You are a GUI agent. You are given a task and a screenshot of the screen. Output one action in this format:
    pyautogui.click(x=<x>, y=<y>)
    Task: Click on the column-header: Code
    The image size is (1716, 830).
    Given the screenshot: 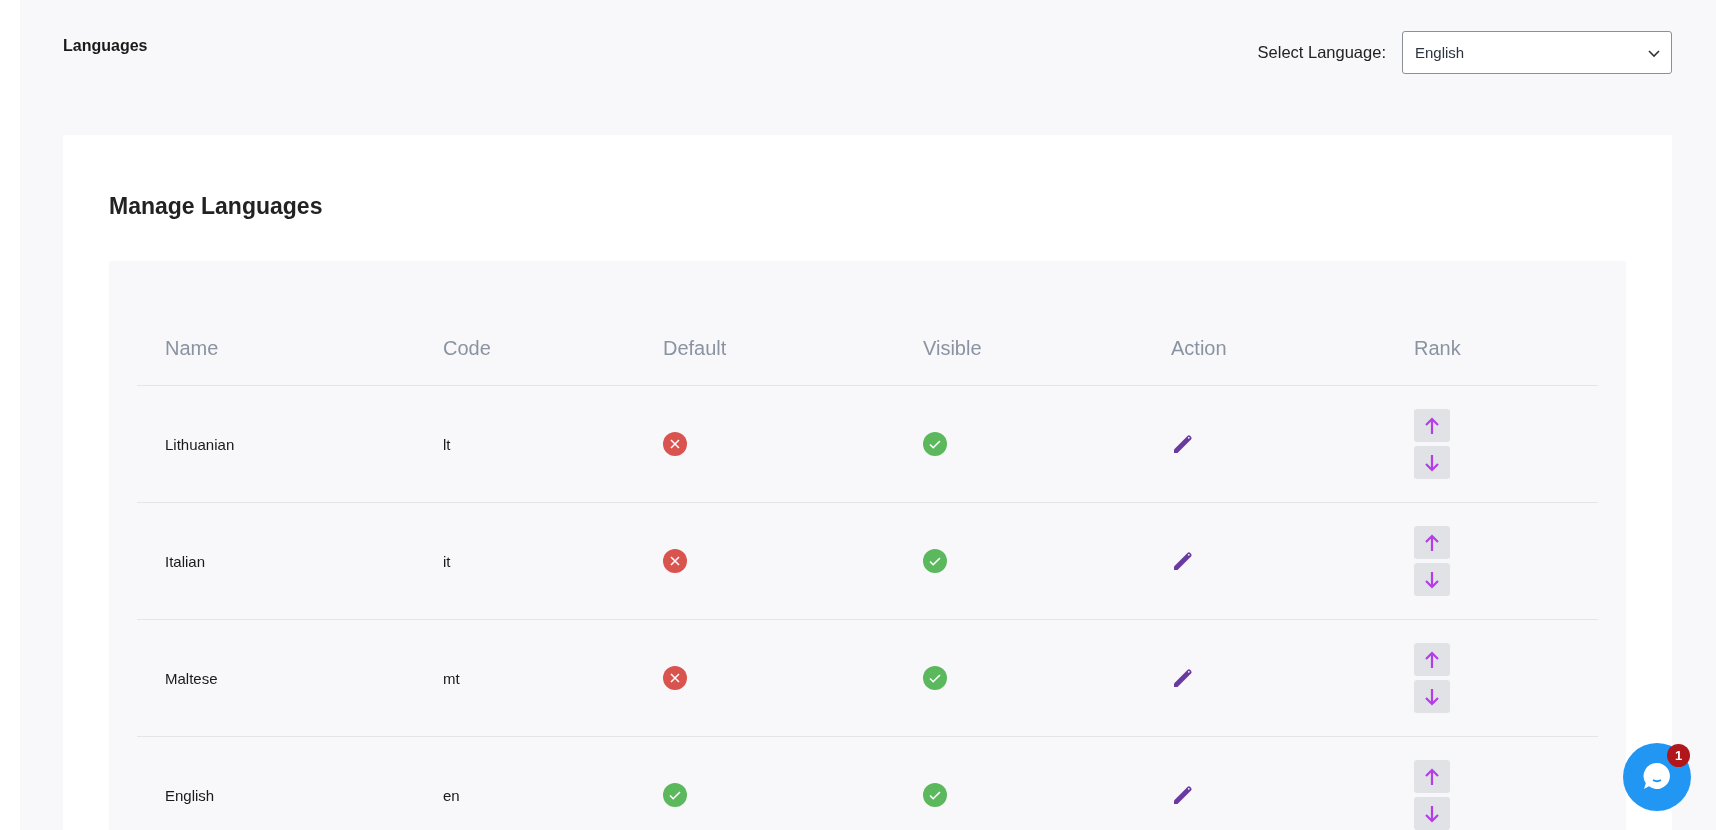 What is the action you would take?
    pyautogui.click(x=467, y=349)
    